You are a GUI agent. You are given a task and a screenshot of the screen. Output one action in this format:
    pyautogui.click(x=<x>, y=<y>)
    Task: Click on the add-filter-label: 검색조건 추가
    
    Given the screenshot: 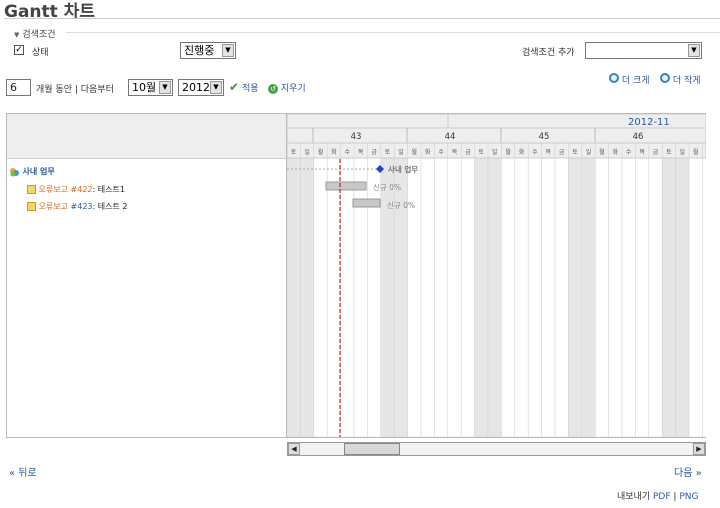 What is the action you would take?
    pyautogui.click(x=548, y=53)
    